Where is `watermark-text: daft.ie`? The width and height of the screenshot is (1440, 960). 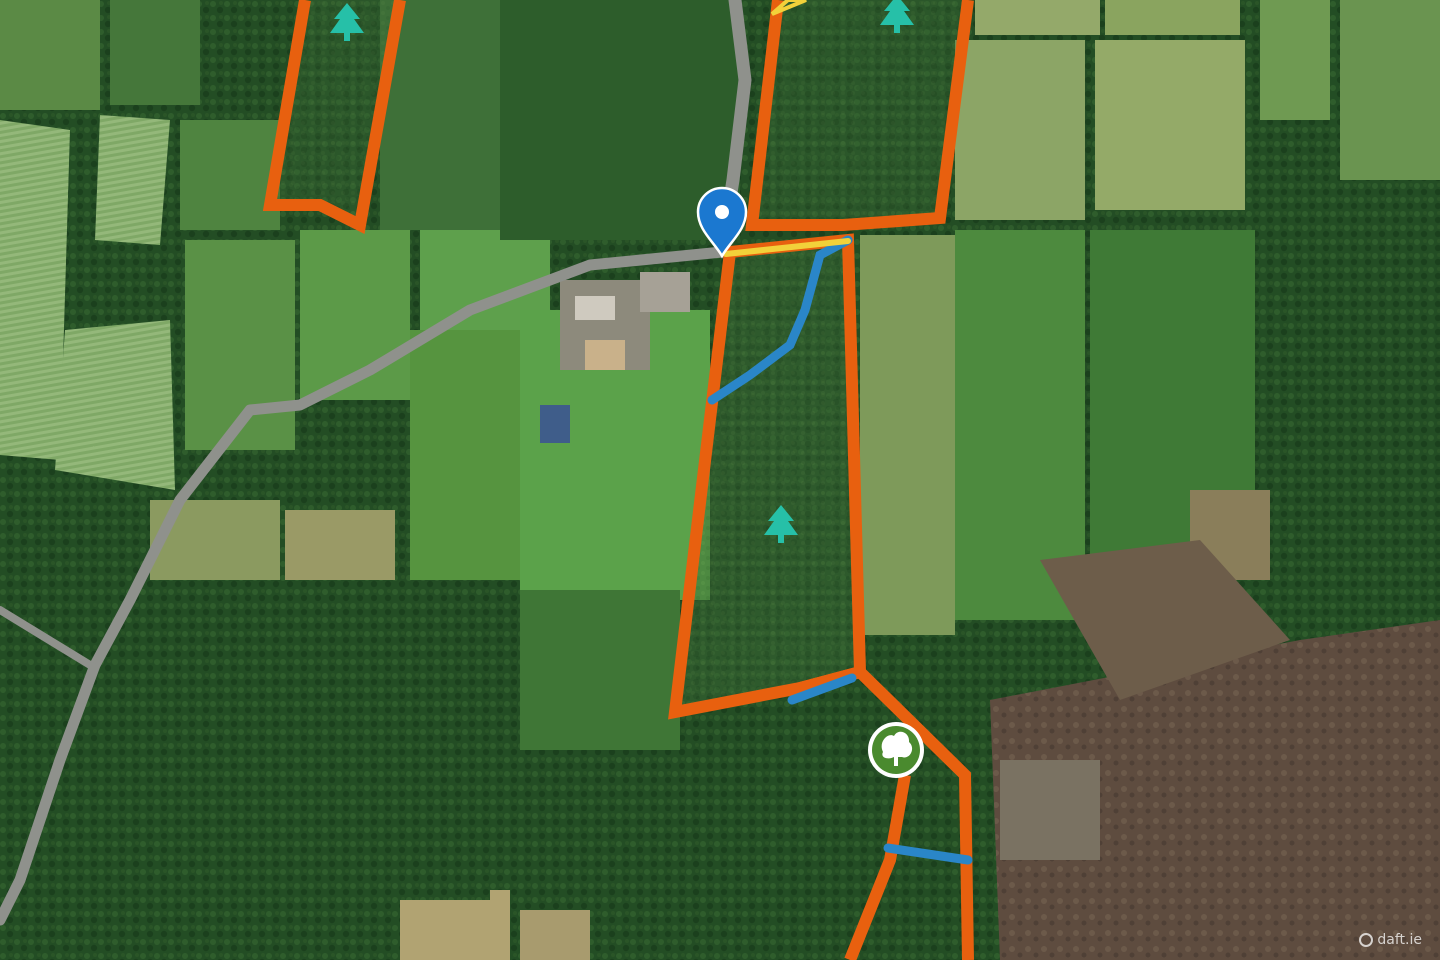
watermark-text: daft.ie is located at coordinates (1399, 940).